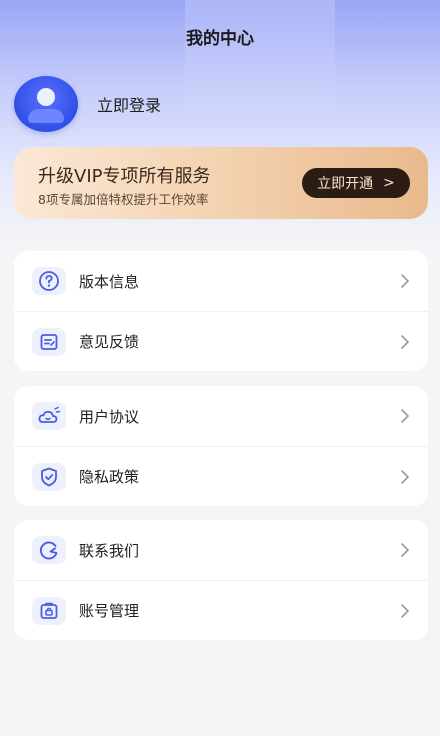 The height and width of the screenshot is (736, 440). Describe the element at coordinates (109, 550) in the screenshot. I see `menu-label-contact-us: 联系我们` at that location.